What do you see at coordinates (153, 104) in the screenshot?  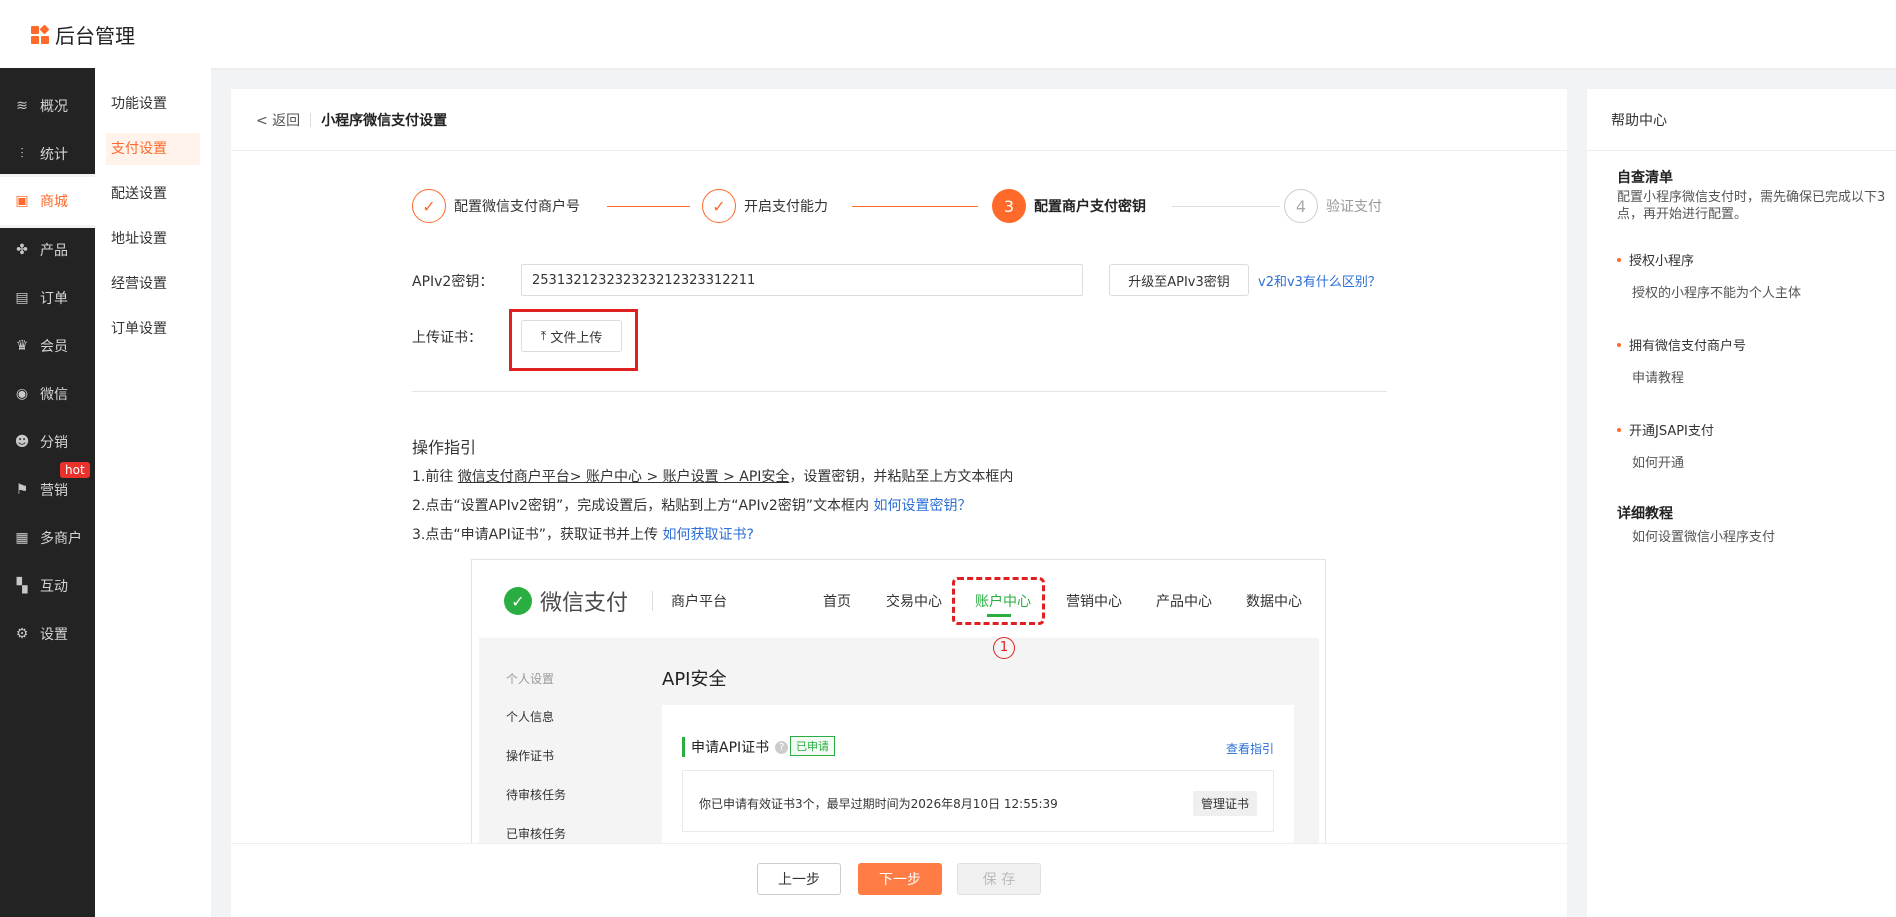 I see `subnav-item-function: 功能设置` at bounding box center [153, 104].